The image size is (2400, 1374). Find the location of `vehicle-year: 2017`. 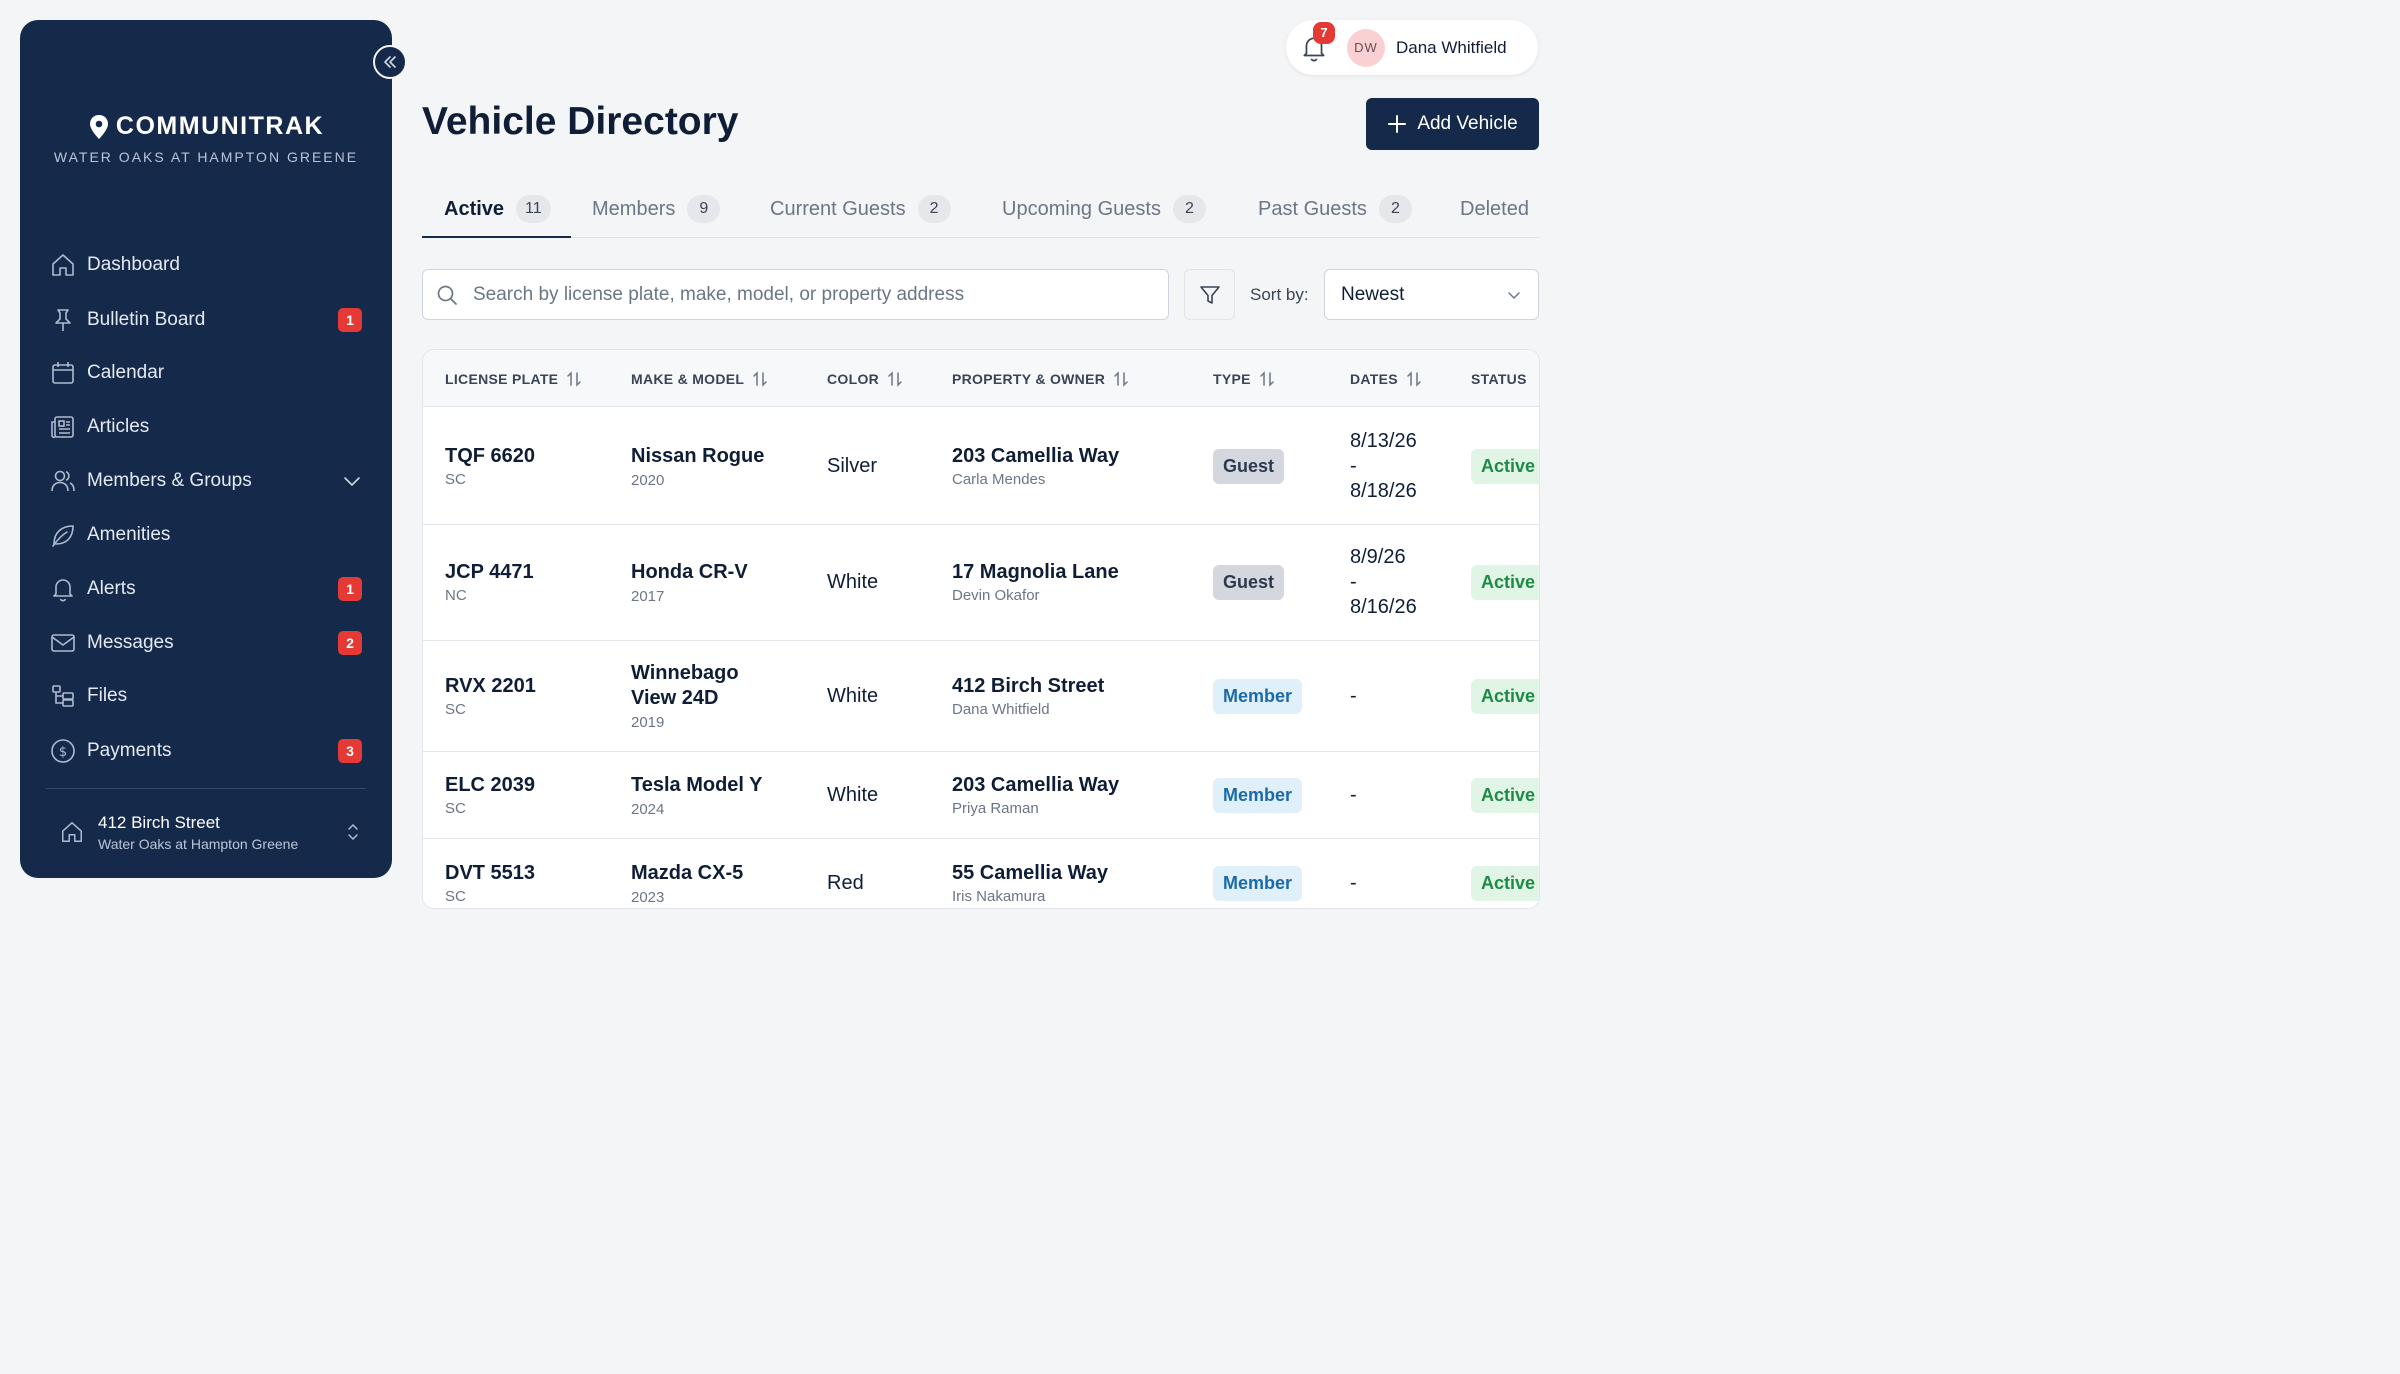

vehicle-year: 2017 is located at coordinates (648, 596).